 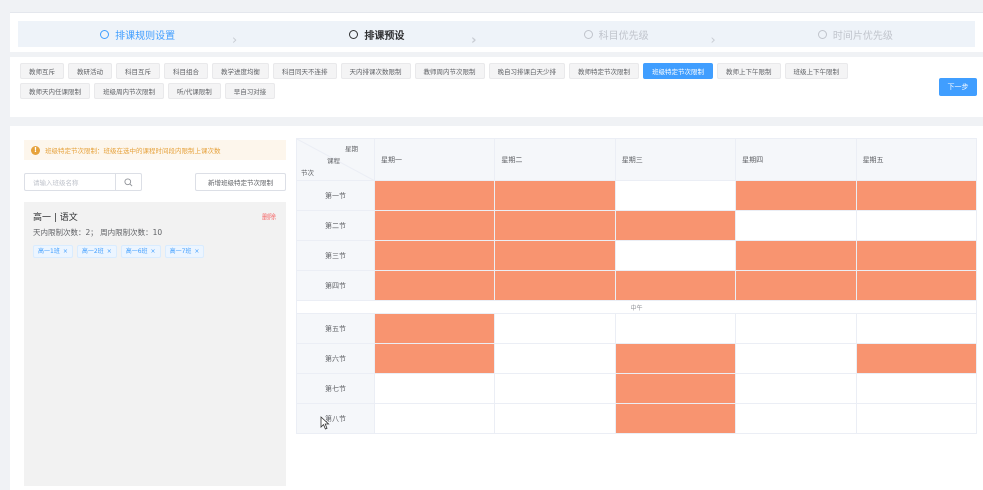 What do you see at coordinates (186, 71) in the screenshot?
I see `rule-tab: 科目组合` at bounding box center [186, 71].